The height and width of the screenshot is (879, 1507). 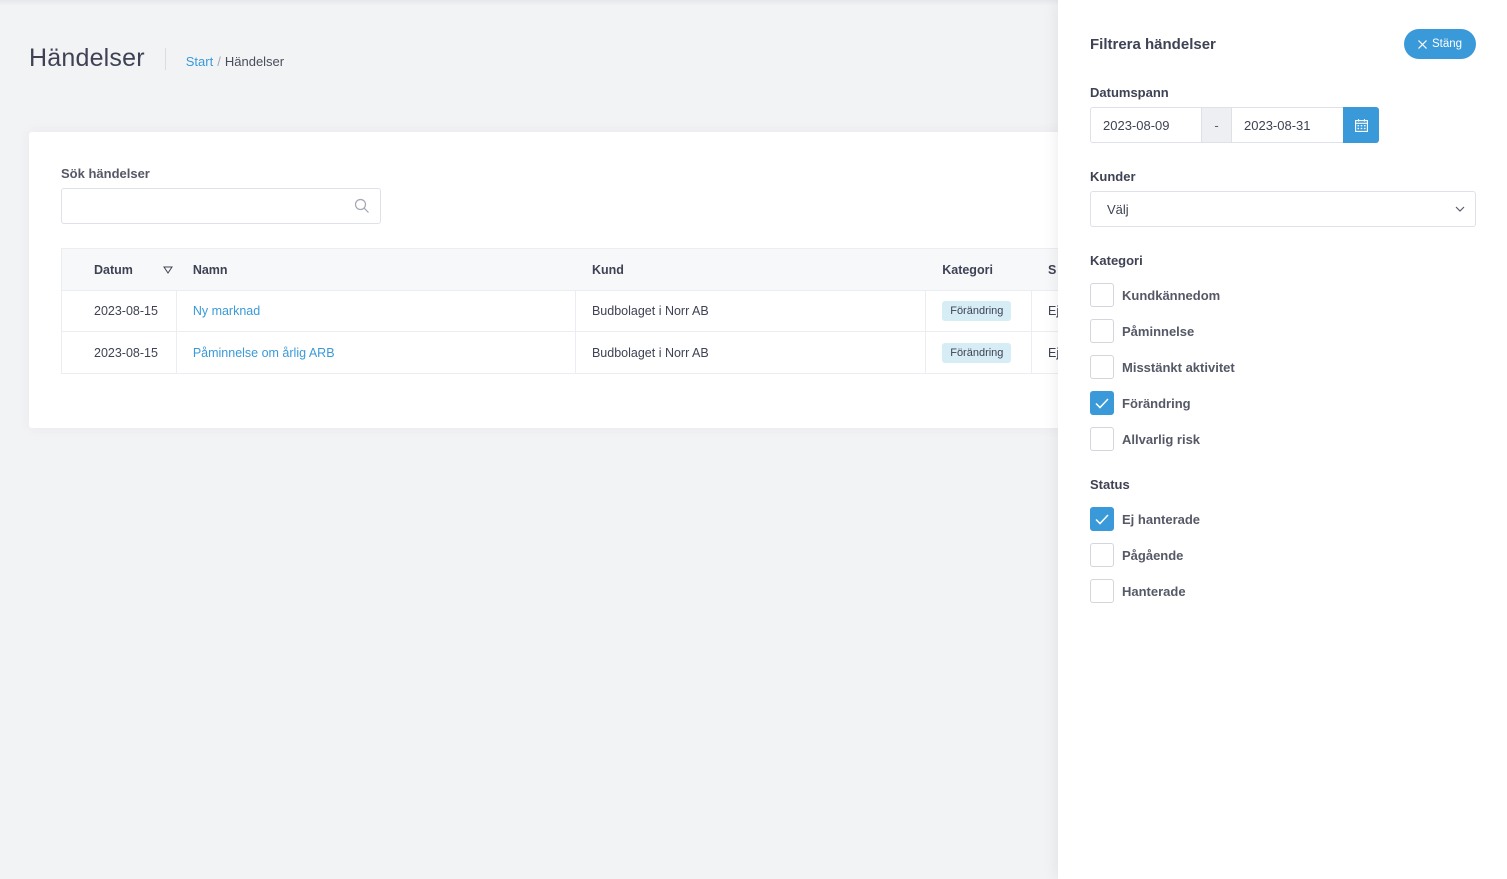 I want to click on checkbox-label: Hanterade, so click(x=1154, y=591).